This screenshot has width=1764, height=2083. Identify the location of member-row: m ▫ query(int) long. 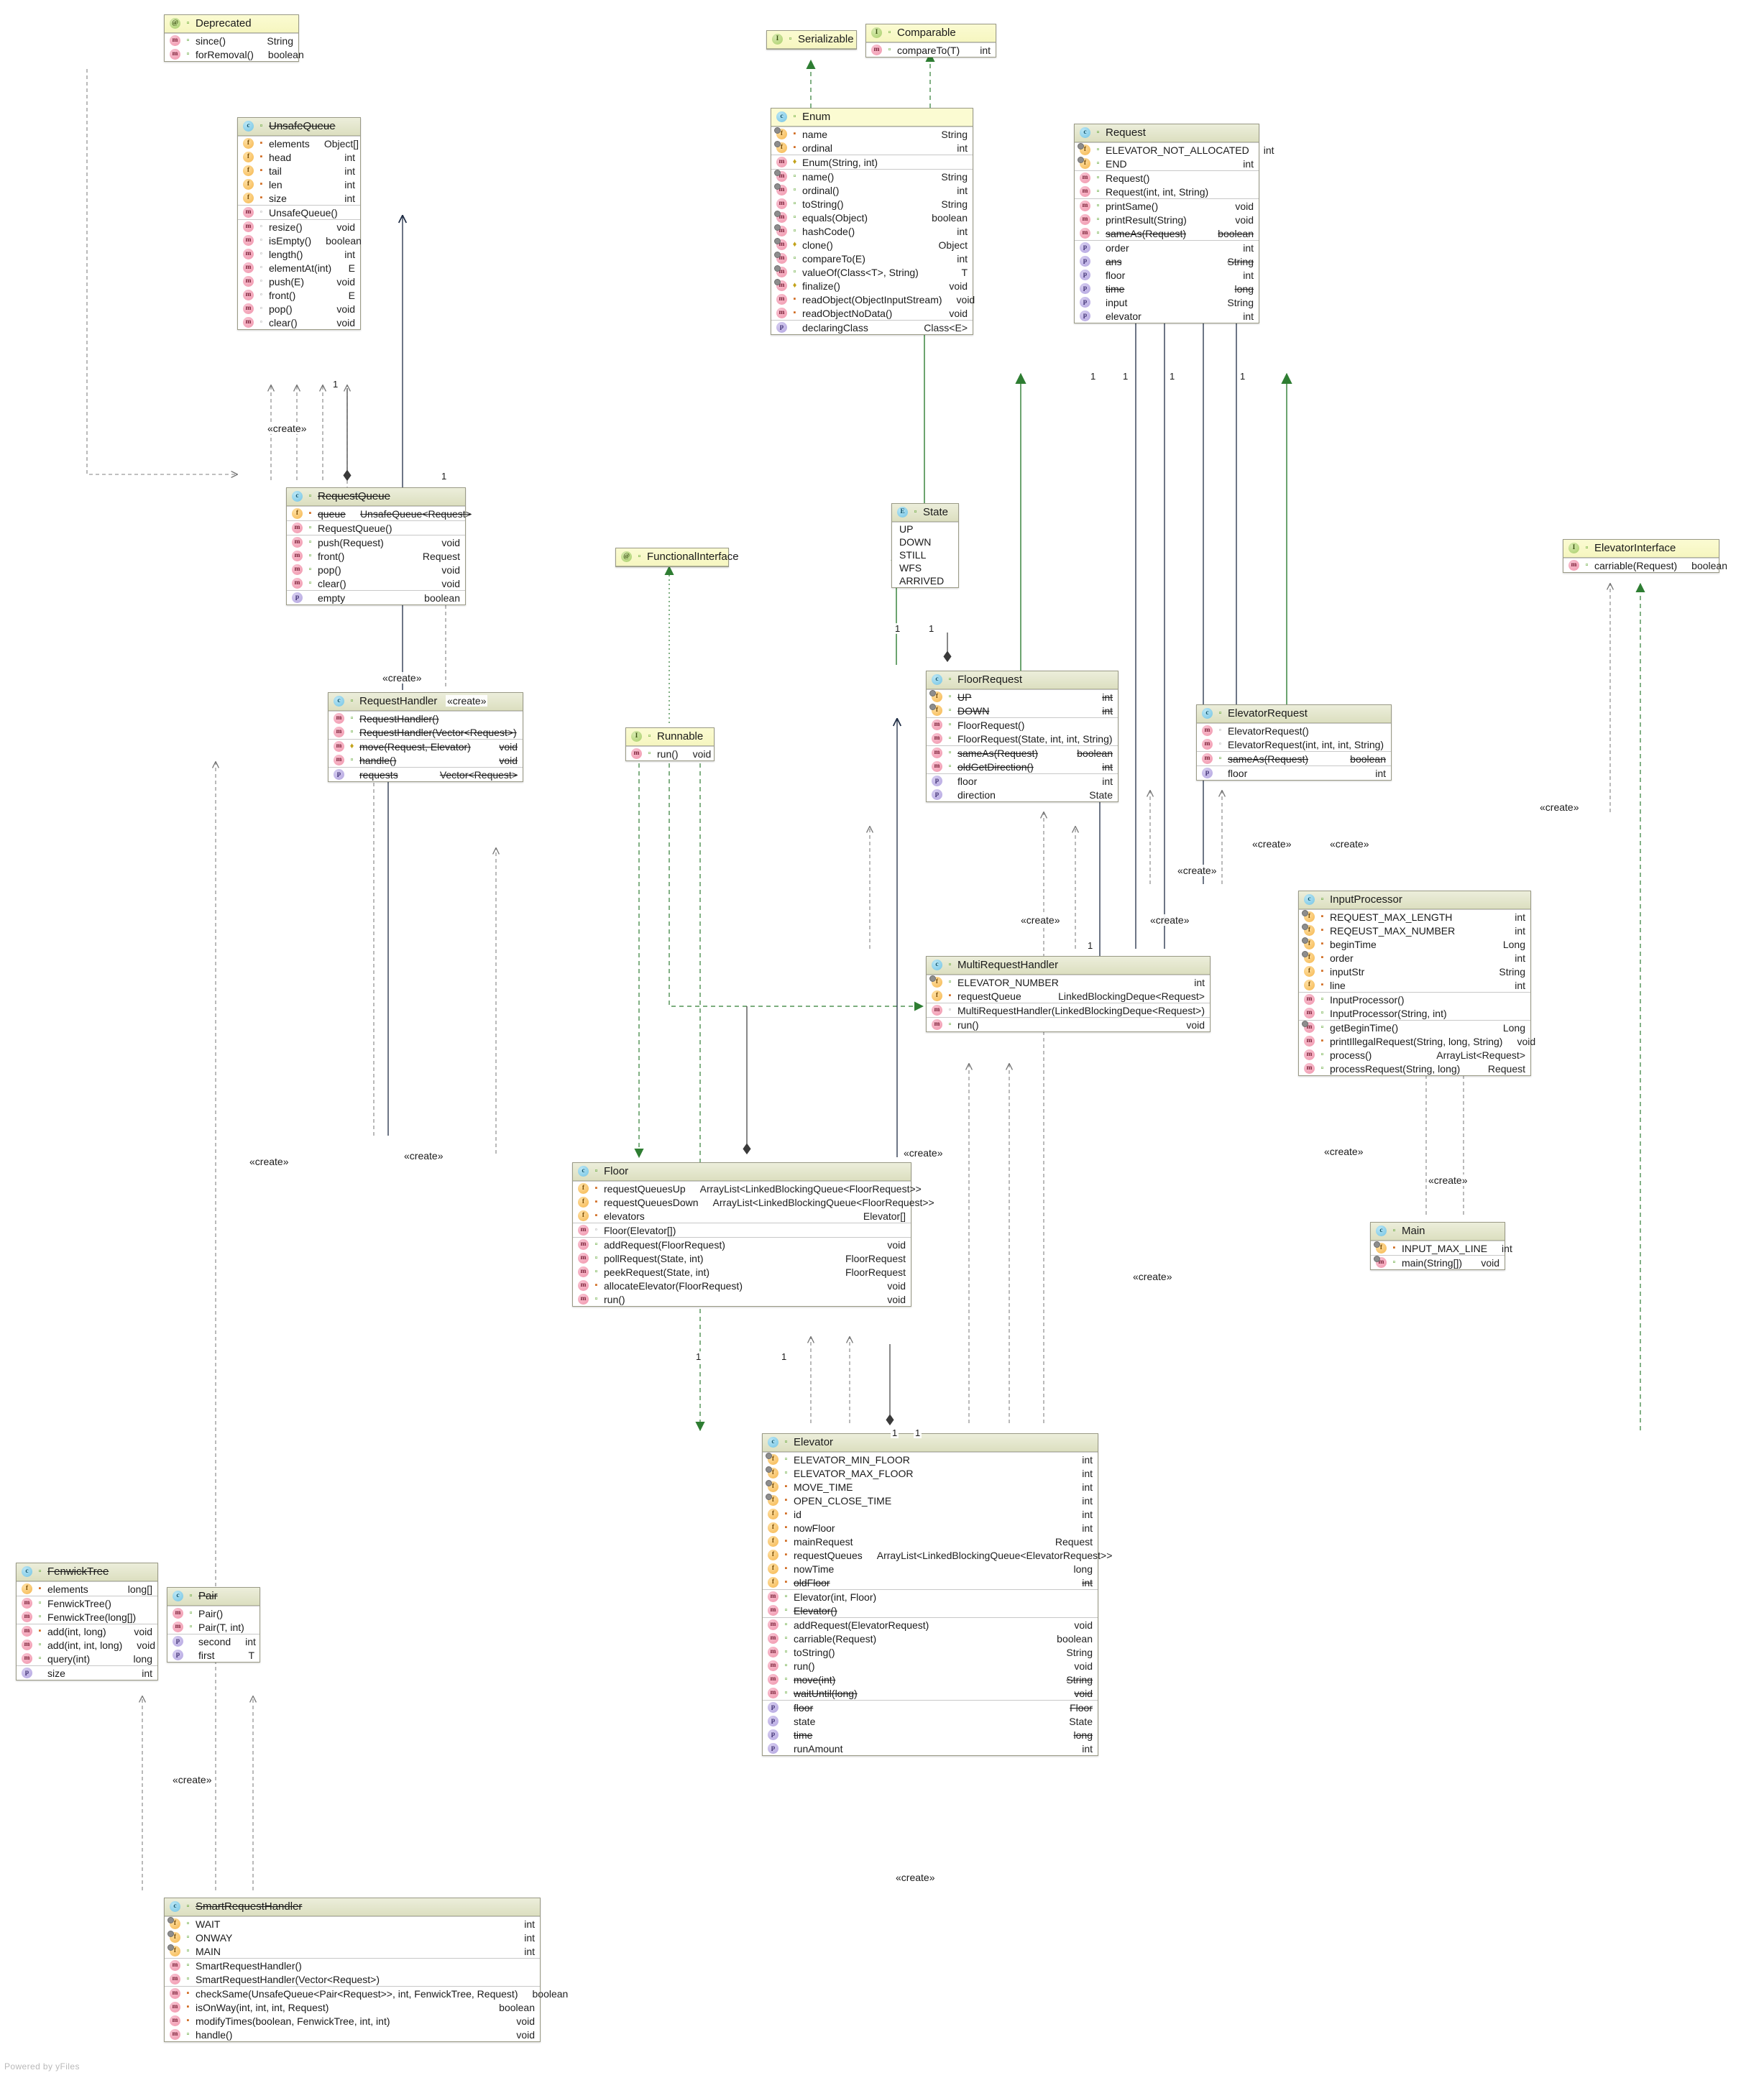
(87, 1658).